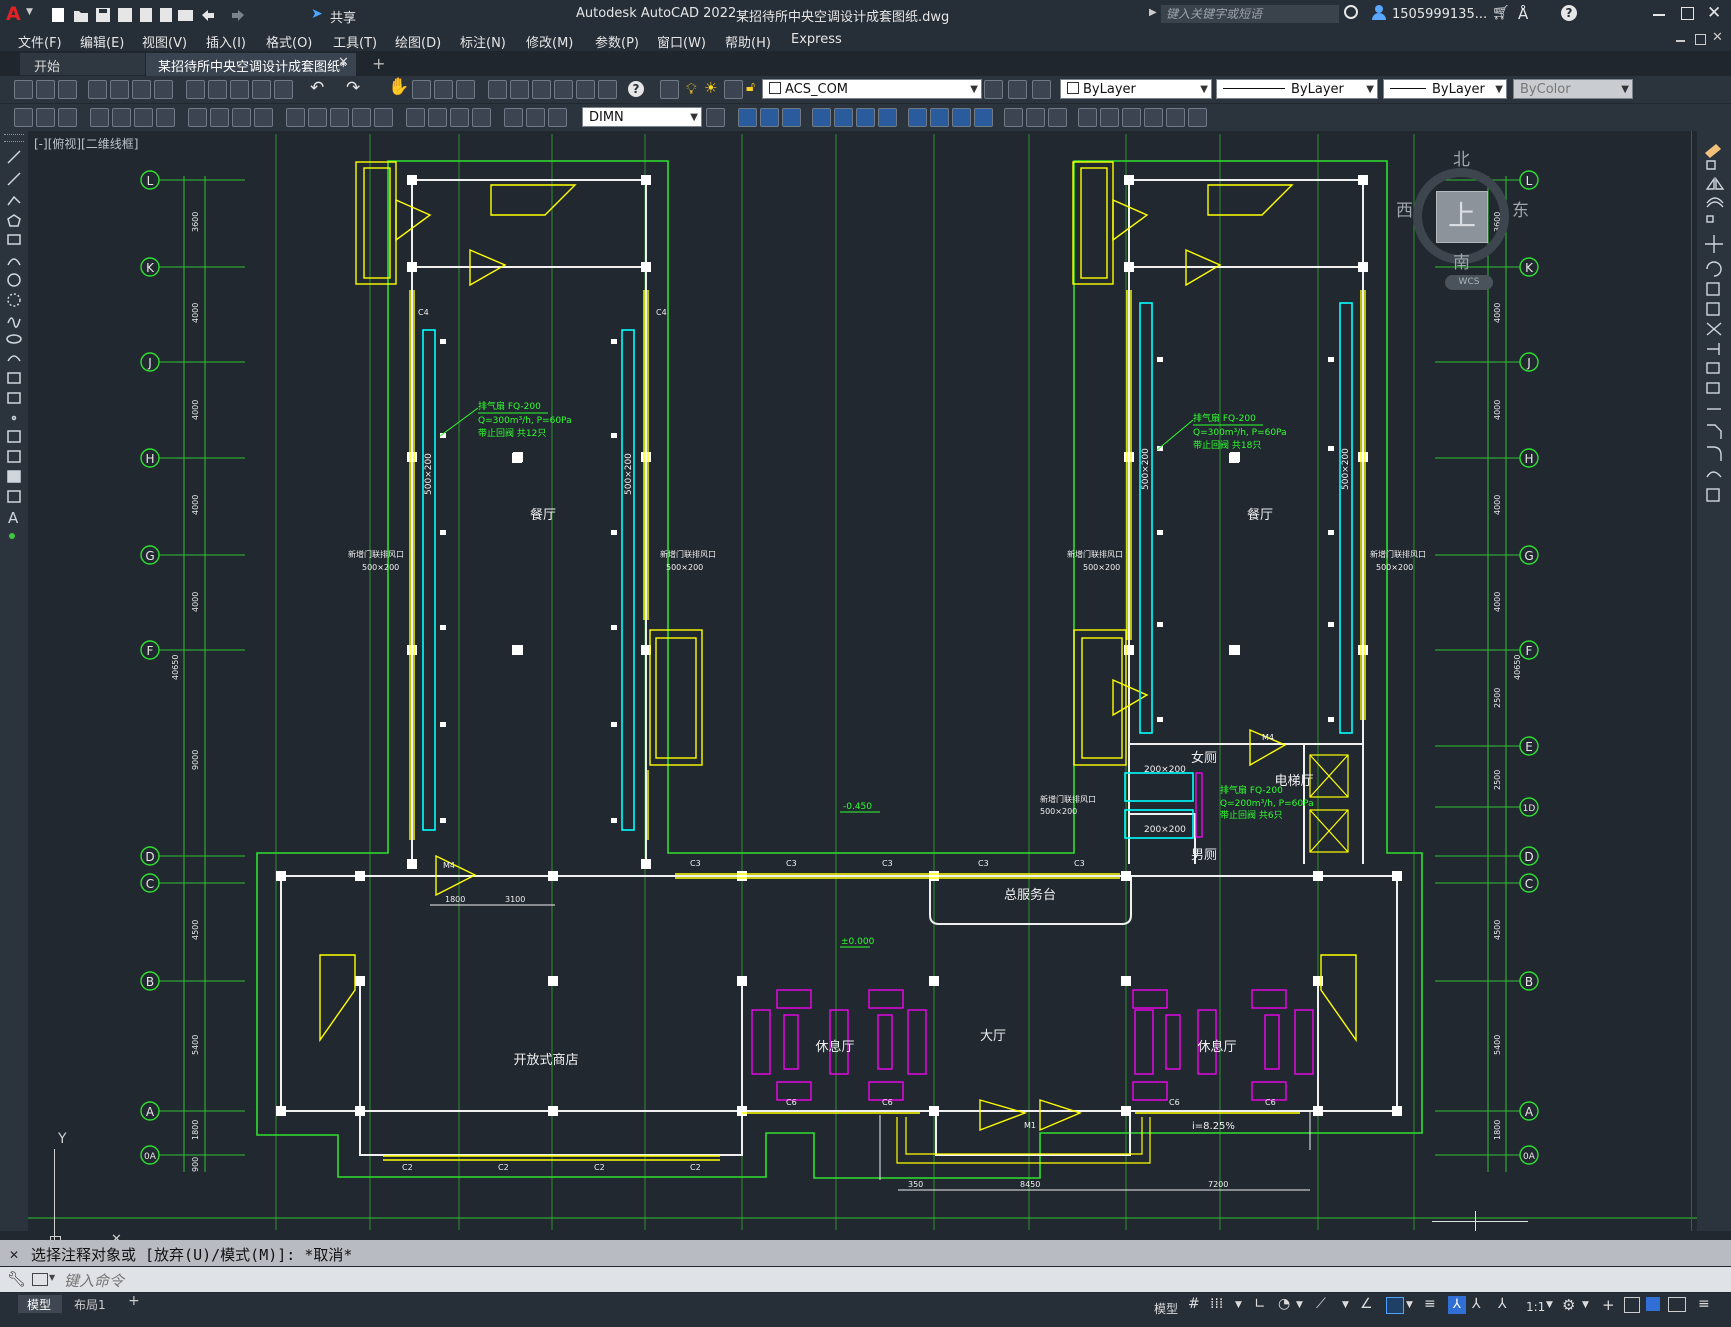  I want to click on layer-properties-icon, so click(669, 89).